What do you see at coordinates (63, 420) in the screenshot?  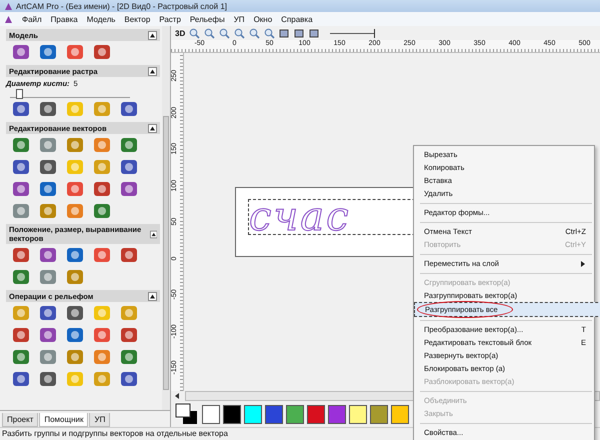 I see `panel-tab: Помощник` at bounding box center [63, 420].